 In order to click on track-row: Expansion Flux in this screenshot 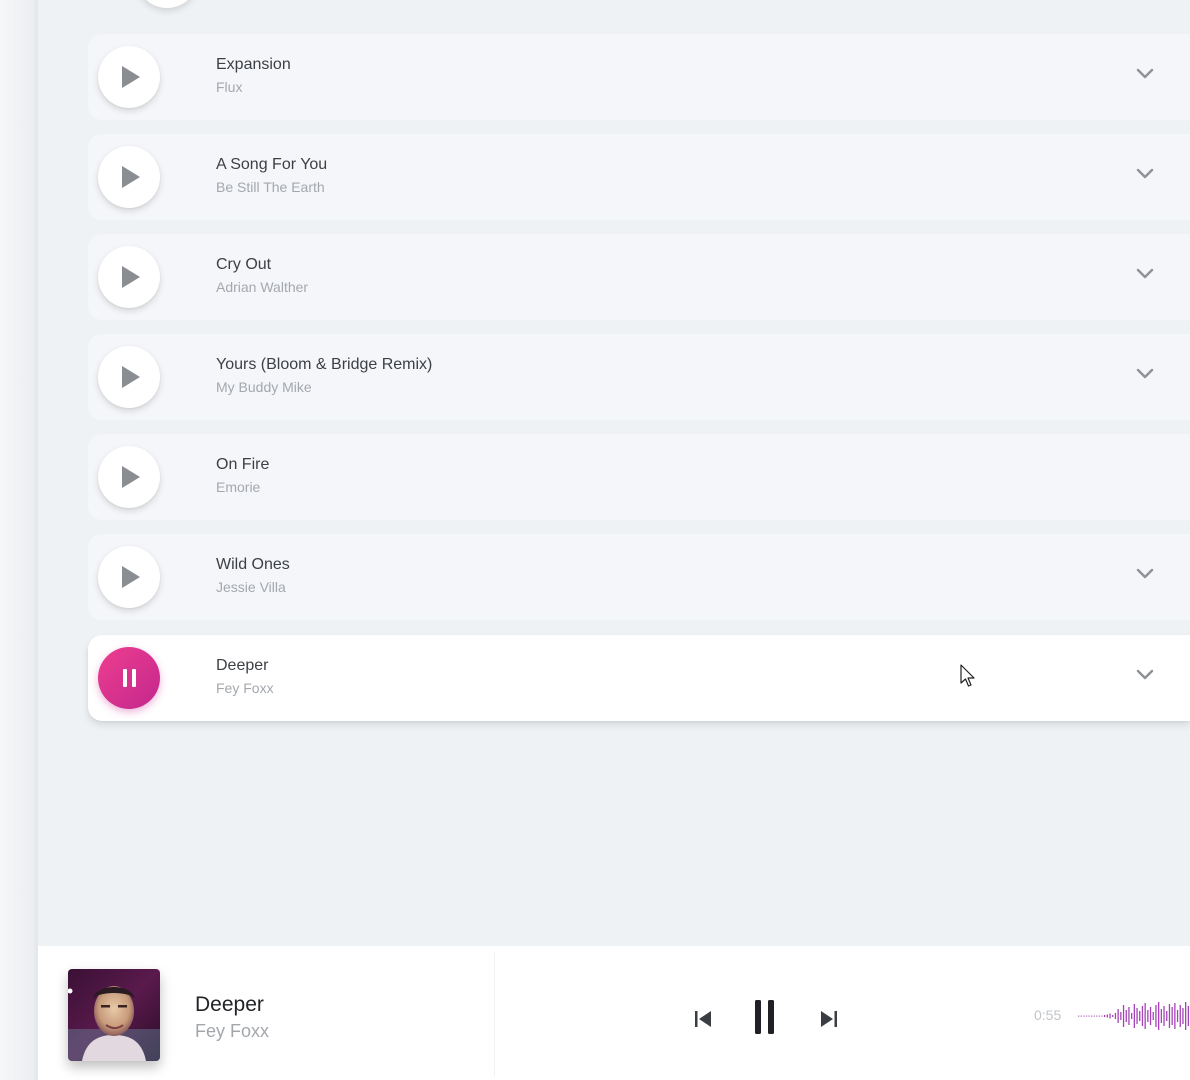, I will do `click(639, 77)`.